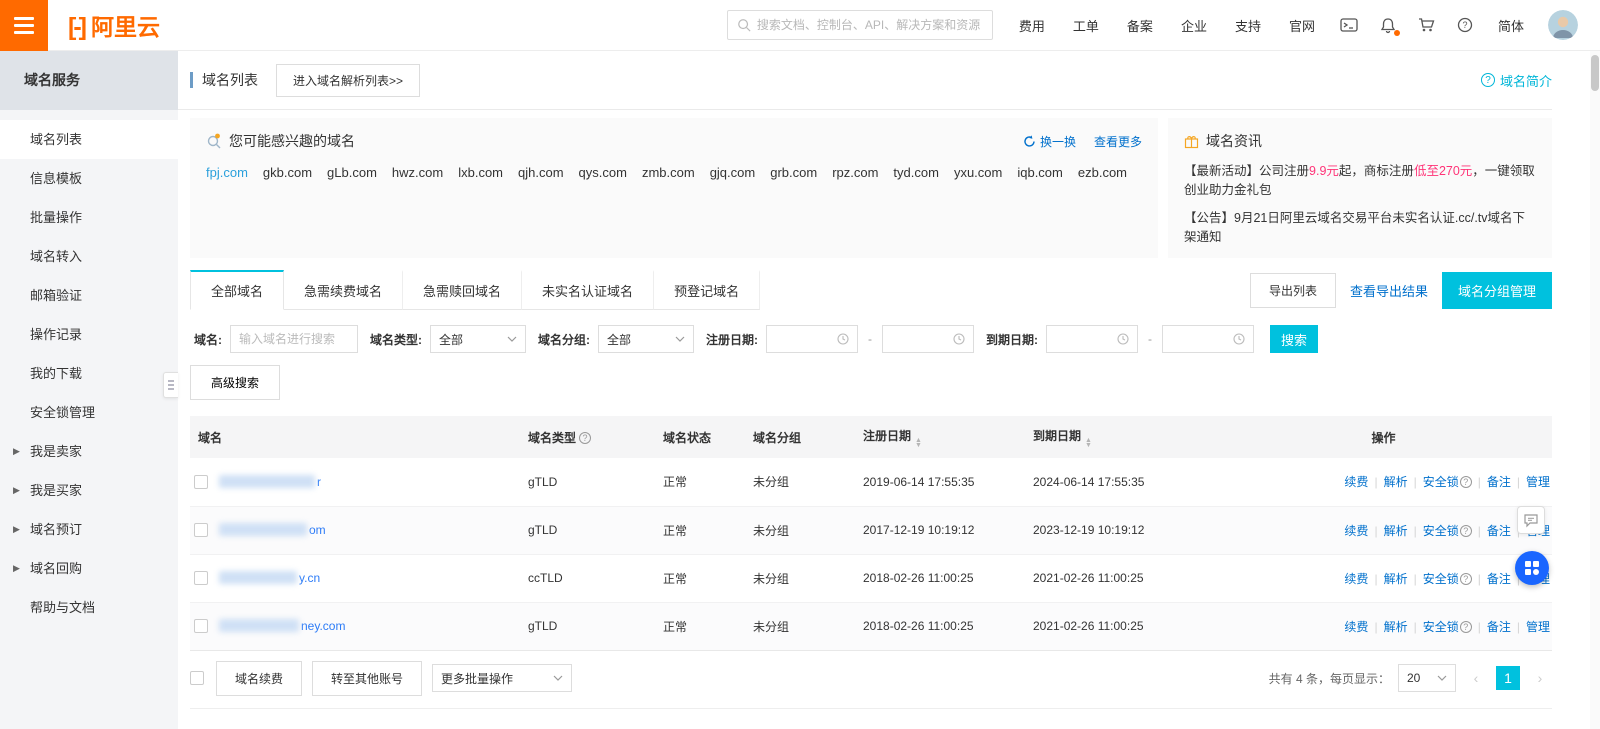  I want to click on domain-link: y.cn, so click(309, 578).